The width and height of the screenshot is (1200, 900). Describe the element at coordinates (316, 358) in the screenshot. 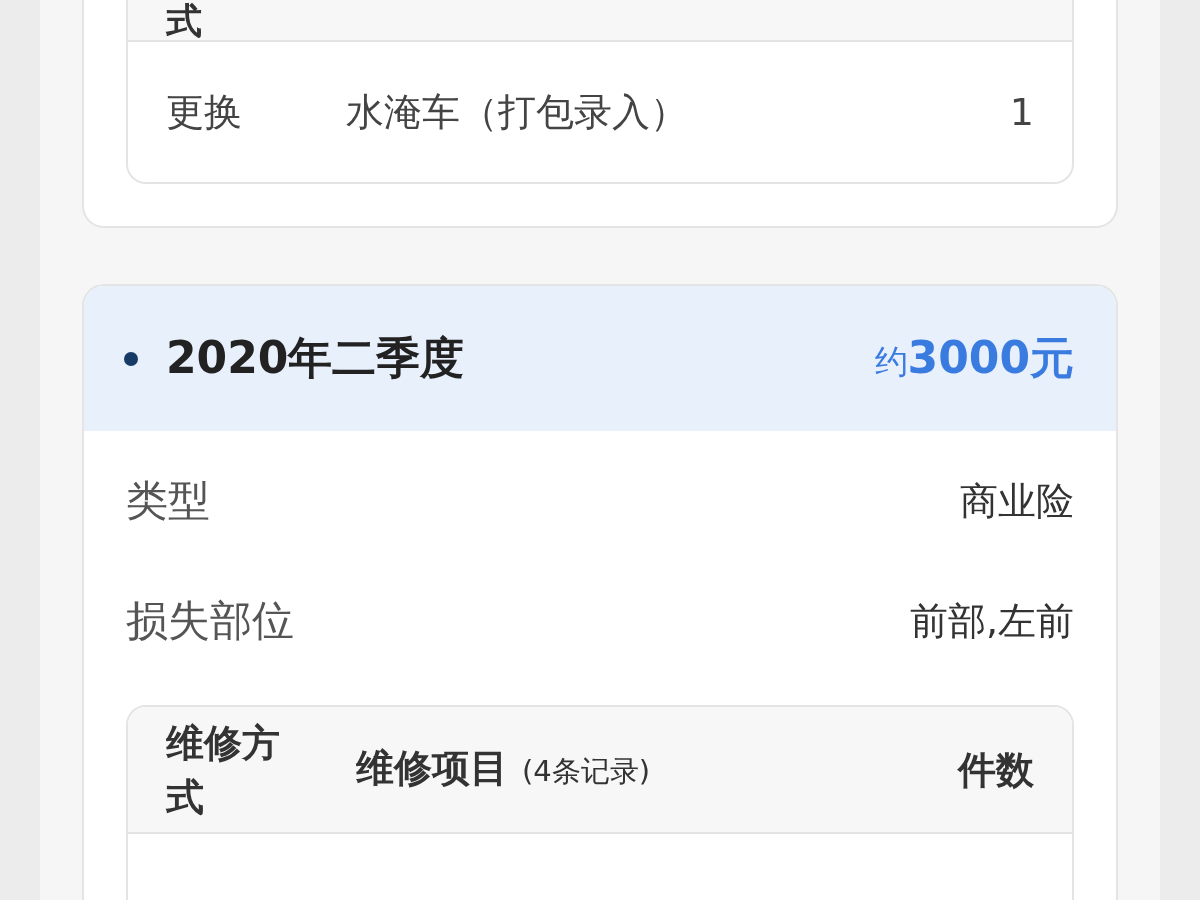

I see `record-title: 2020年二季度` at that location.